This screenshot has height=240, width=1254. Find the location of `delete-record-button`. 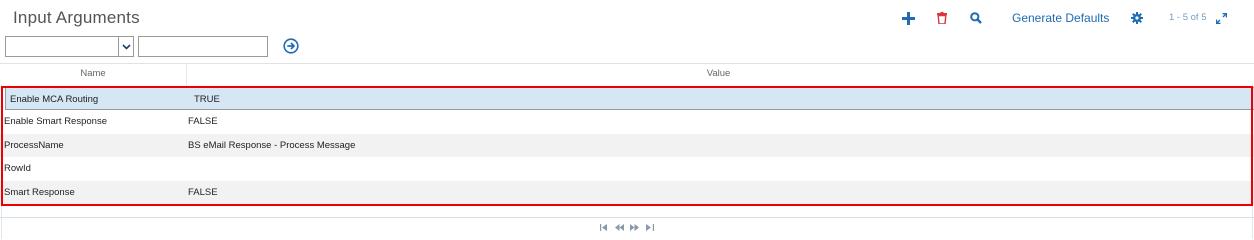

delete-record-button is located at coordinates (942, 18).